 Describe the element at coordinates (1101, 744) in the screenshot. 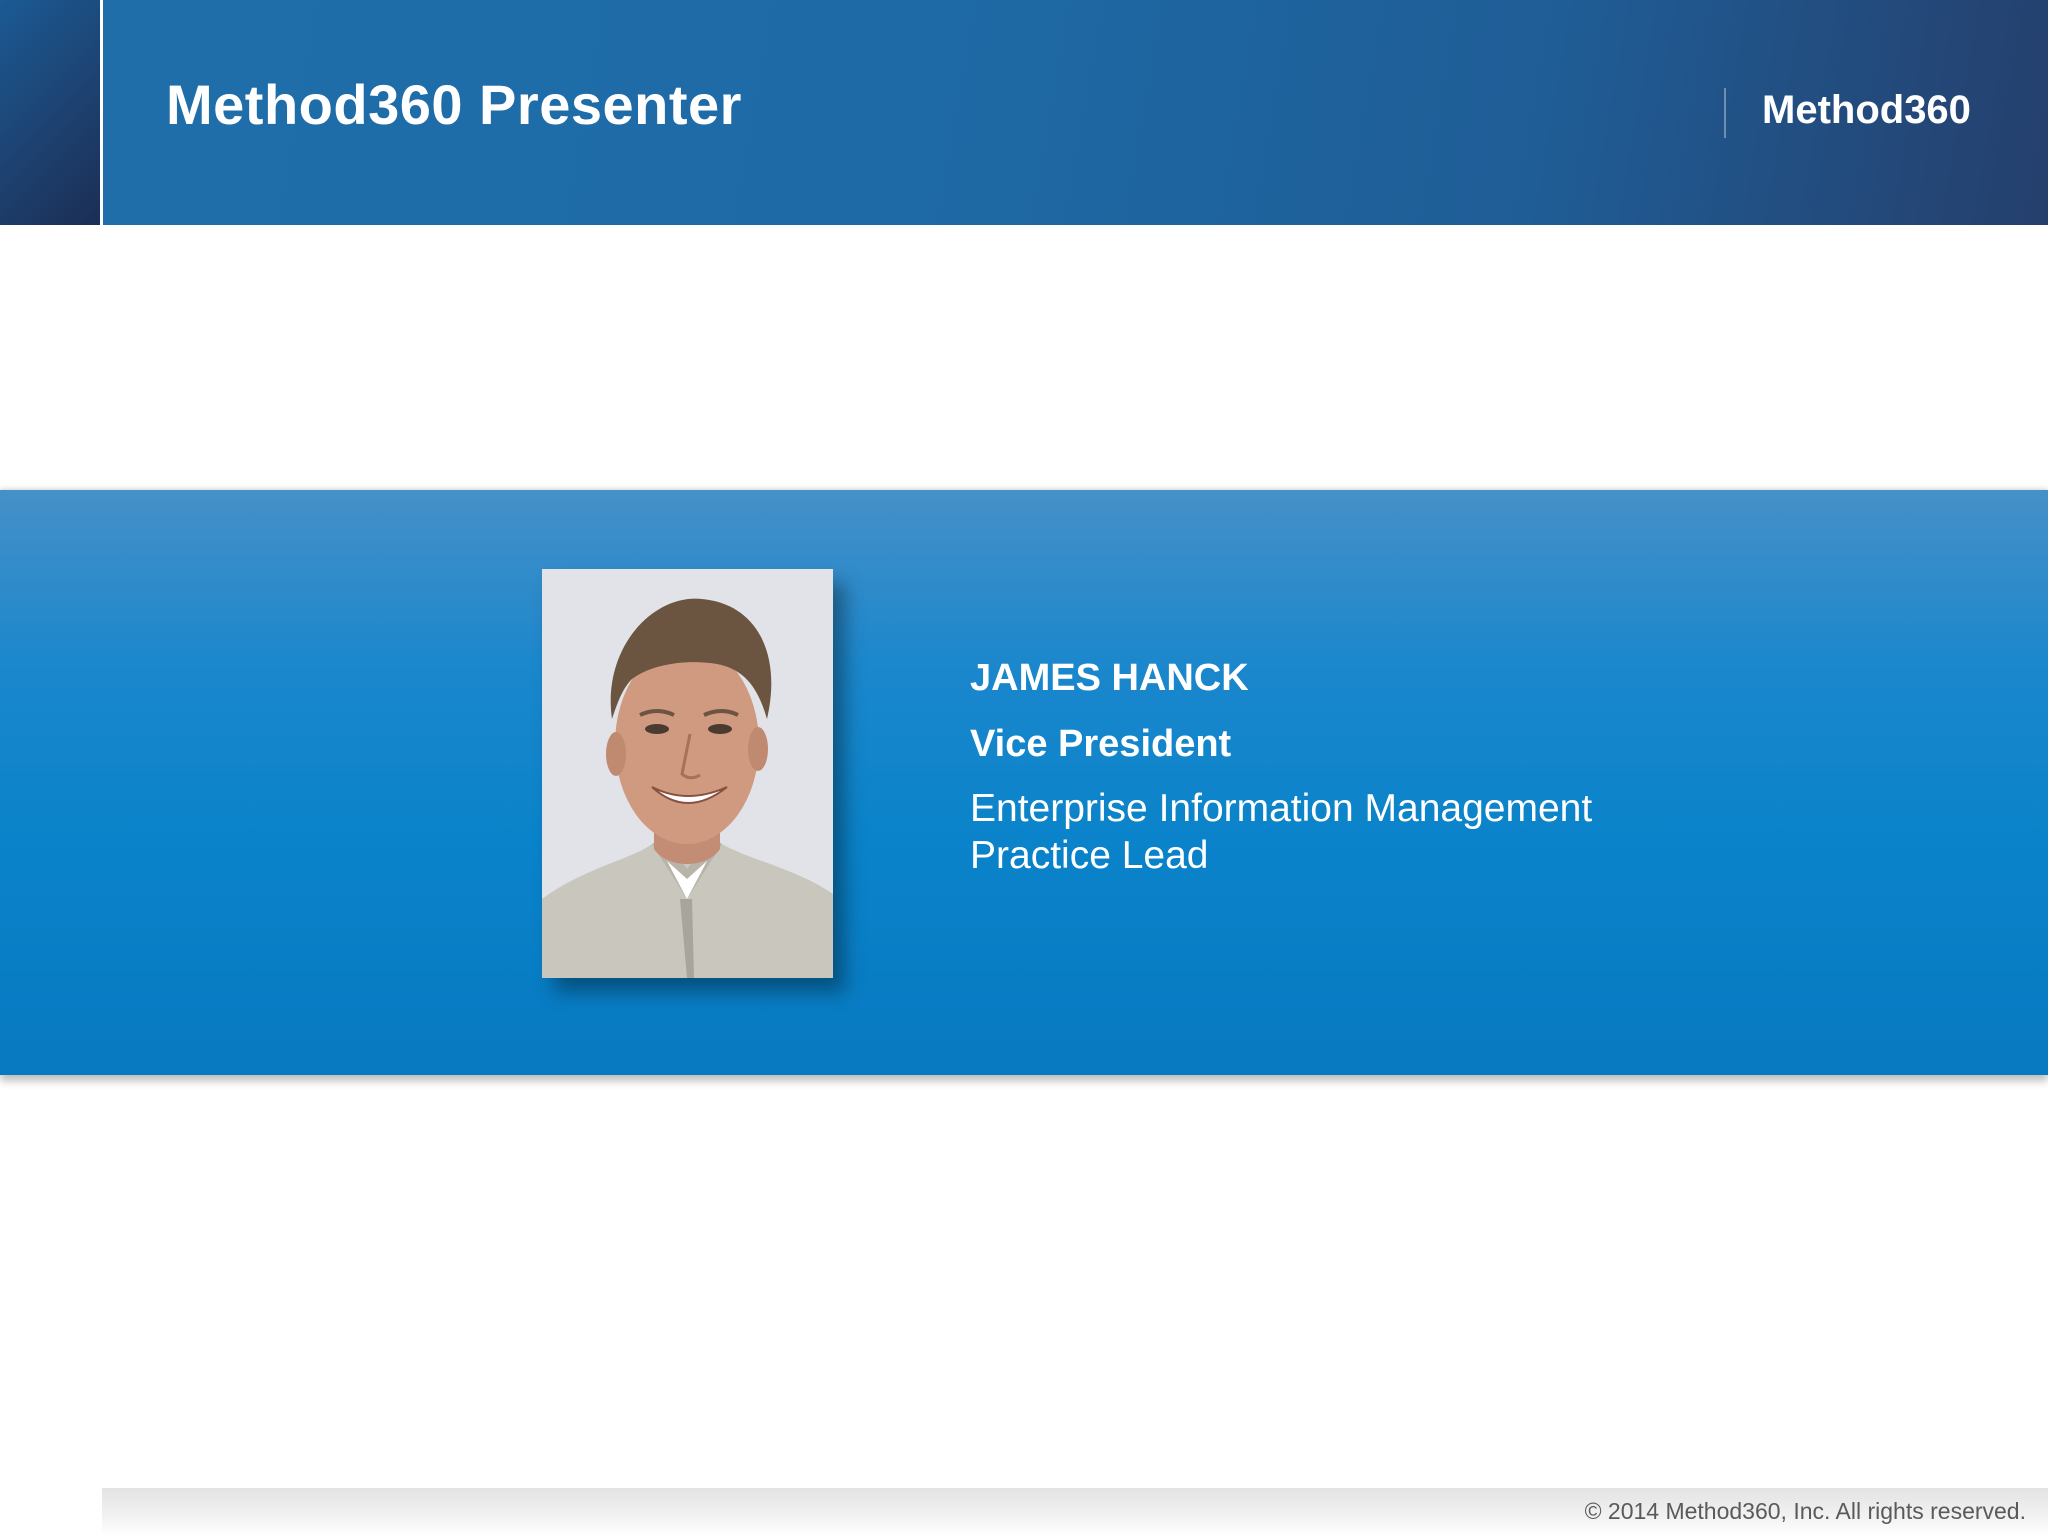

I see `presenter-role: Vice President` at that location.